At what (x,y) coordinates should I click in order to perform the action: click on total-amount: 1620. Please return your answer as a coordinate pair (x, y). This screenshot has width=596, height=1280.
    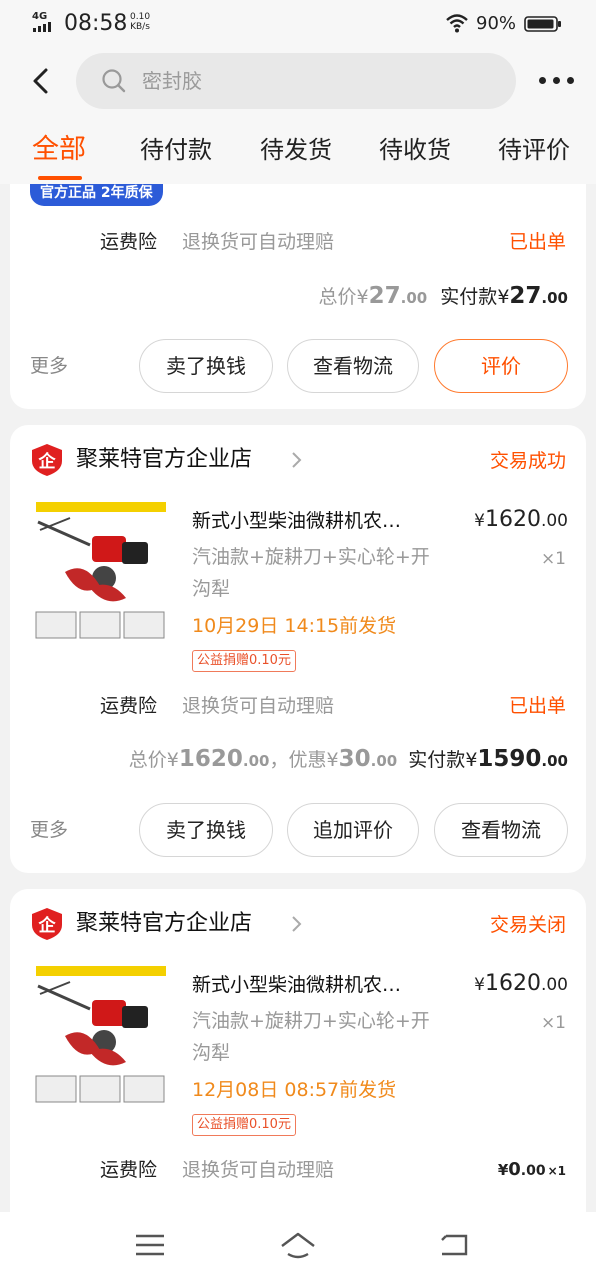
    Looking at the image, I should click on (210, 759).